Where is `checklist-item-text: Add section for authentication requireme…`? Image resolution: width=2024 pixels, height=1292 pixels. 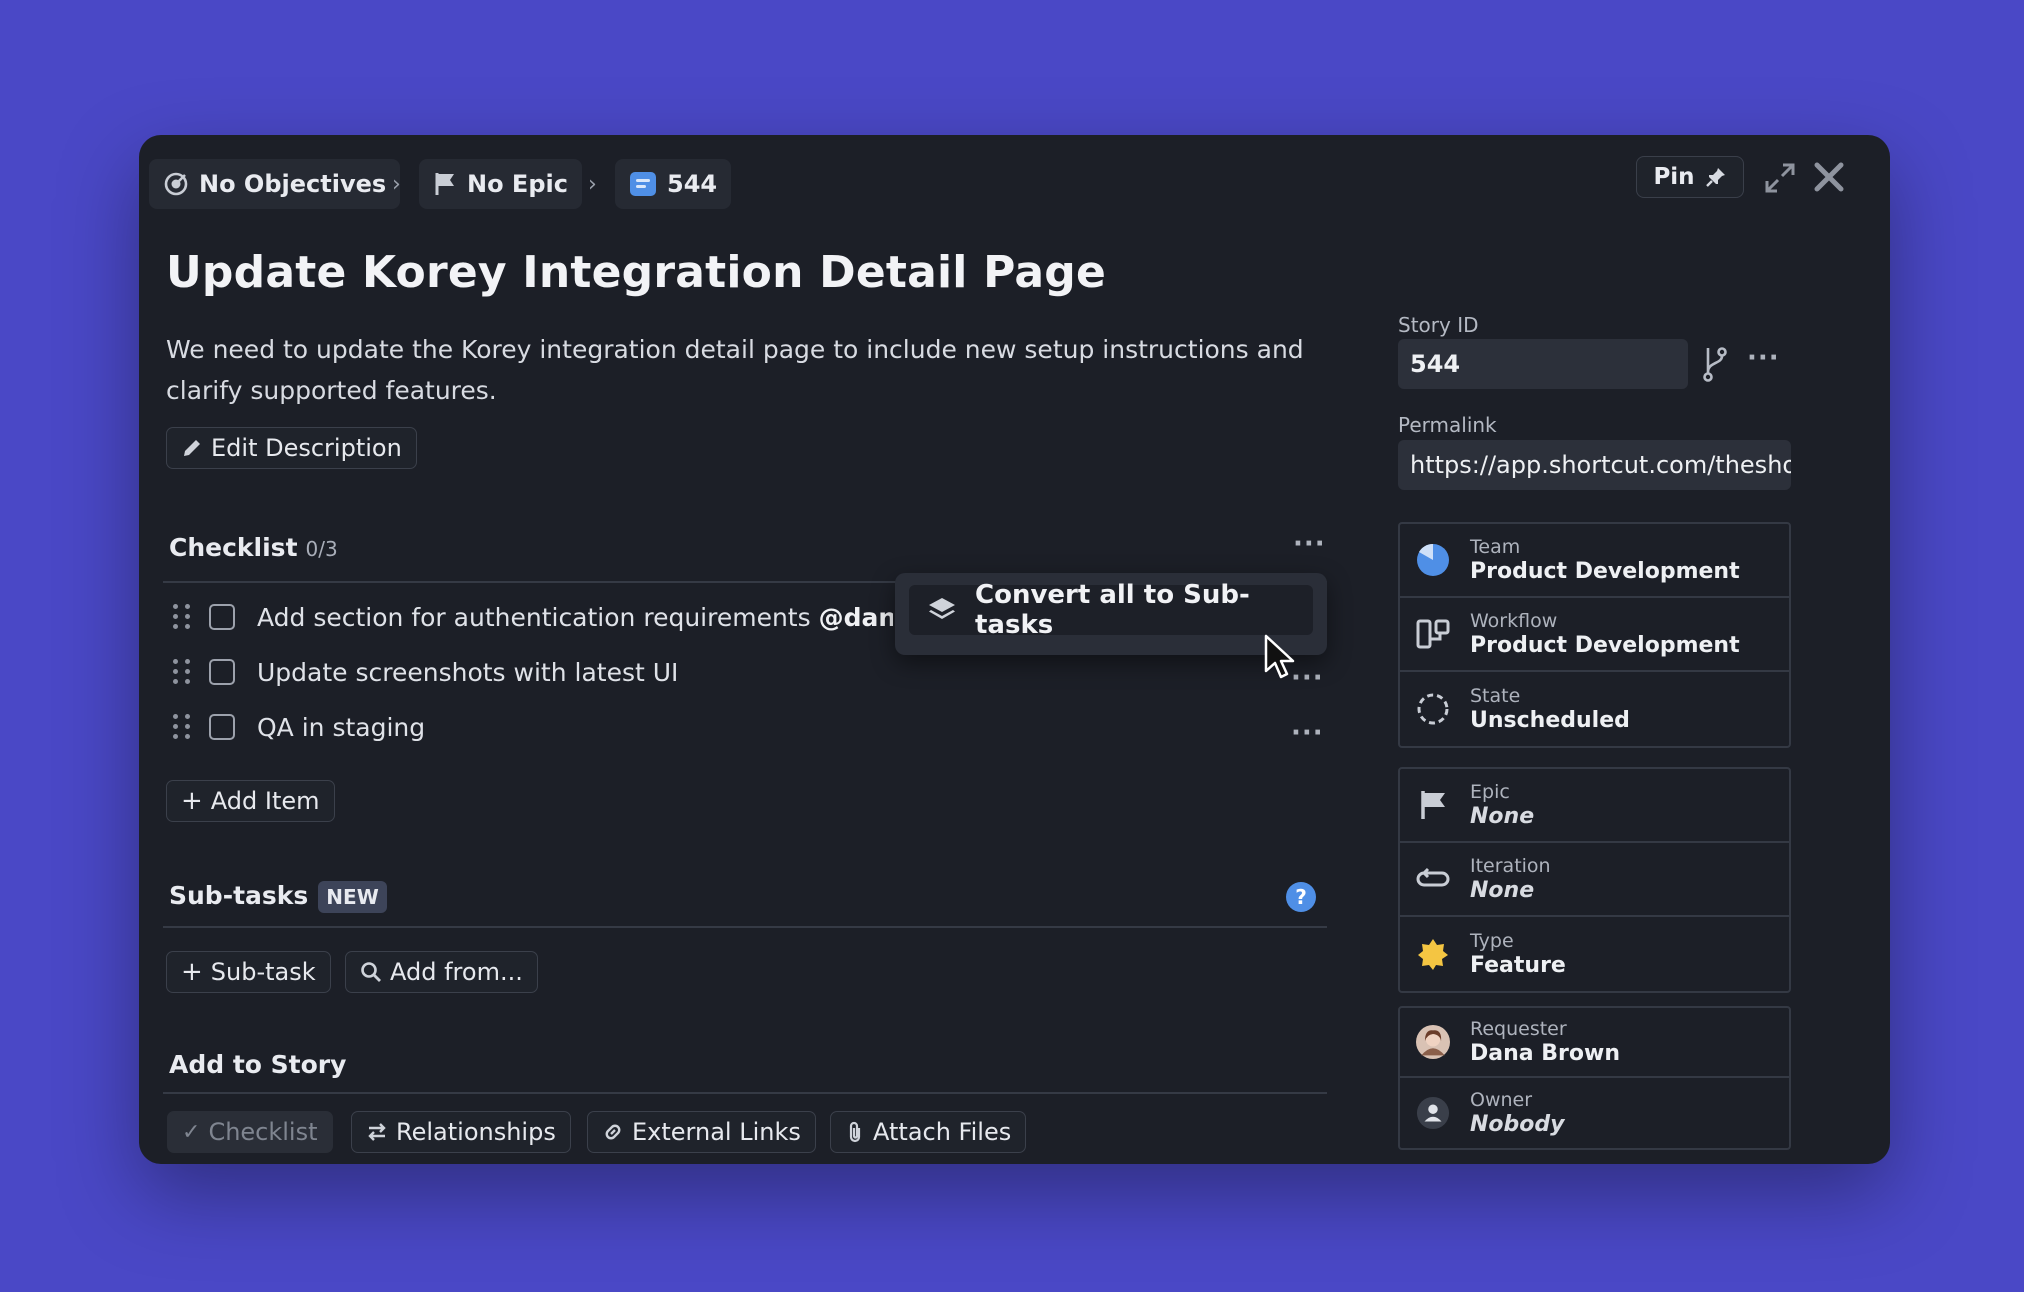
checklist-item-text: Add section for authentication requireme… is located at coordinates (575, 617).